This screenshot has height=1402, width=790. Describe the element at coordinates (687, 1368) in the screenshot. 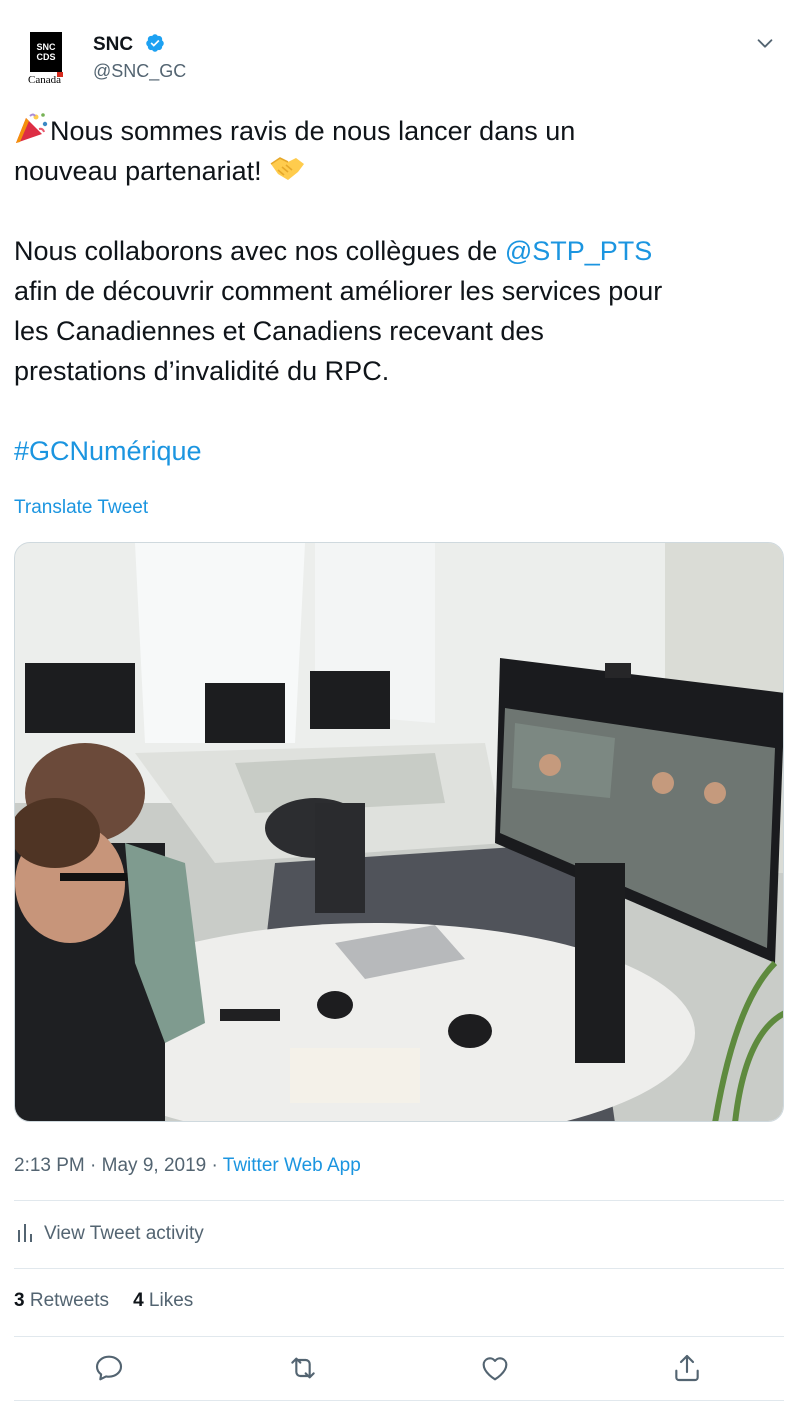

I see `share-icon` at that location.